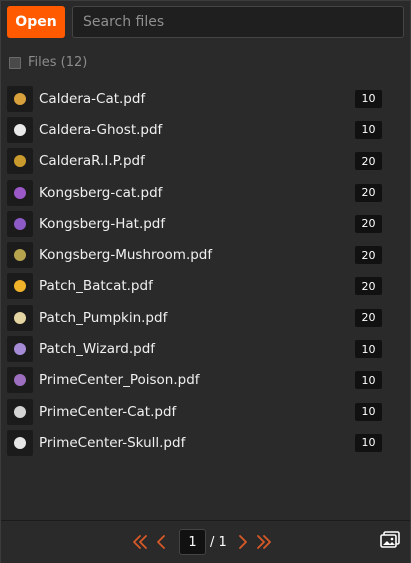  What do you see at coordinates (20, 380) in the screenshot?
I see `poison-thumbnail` at bounding box center [20, 380].